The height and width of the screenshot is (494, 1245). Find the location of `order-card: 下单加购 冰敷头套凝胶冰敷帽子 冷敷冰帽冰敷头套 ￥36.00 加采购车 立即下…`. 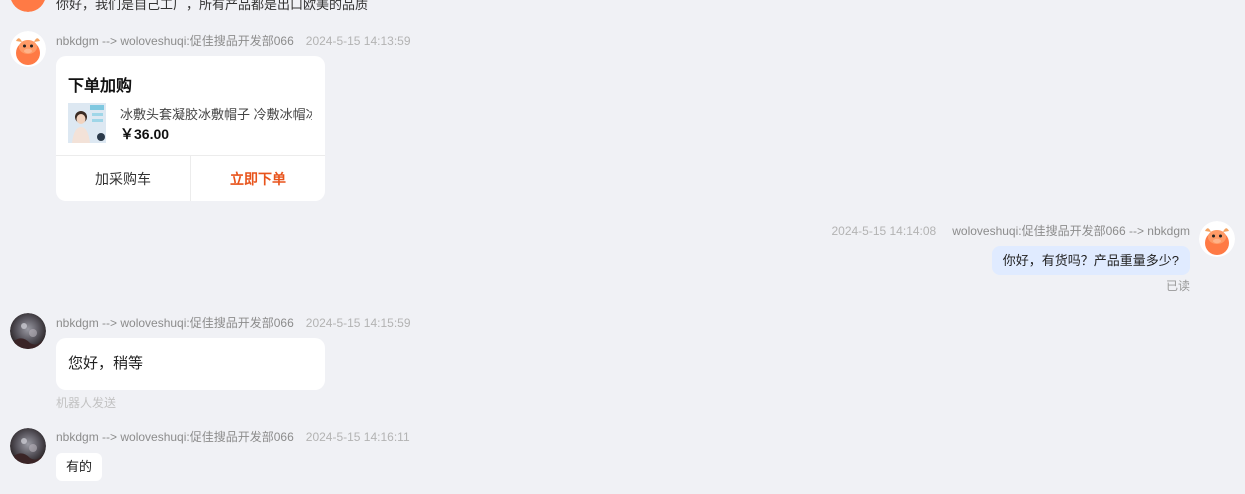

order-card: 下单加购 冰敷头套凝胶冰敷帽子 冷敷冰帽冰敷头套 ￥36.00 加采购车 立即下… is located at coordinates (190, 128).